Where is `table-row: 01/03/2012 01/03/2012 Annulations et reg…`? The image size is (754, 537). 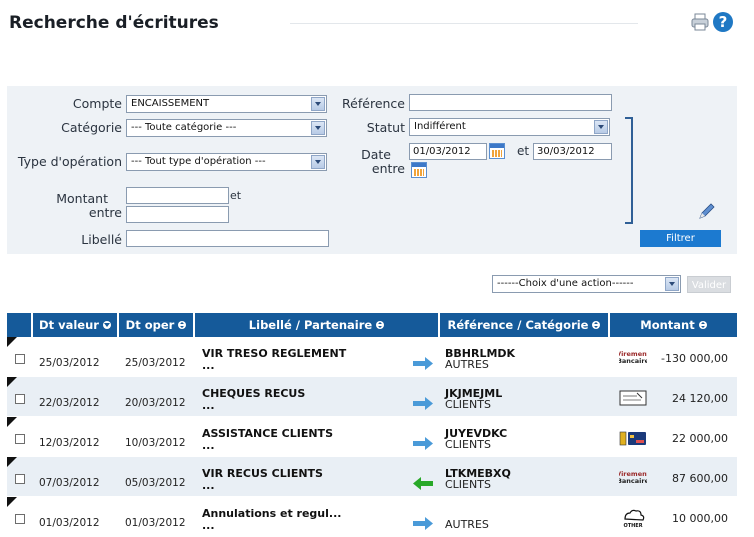 table-row: 01/03/2012 01/03/2012 Annulations et reg… is located at coordinates (372, 517).